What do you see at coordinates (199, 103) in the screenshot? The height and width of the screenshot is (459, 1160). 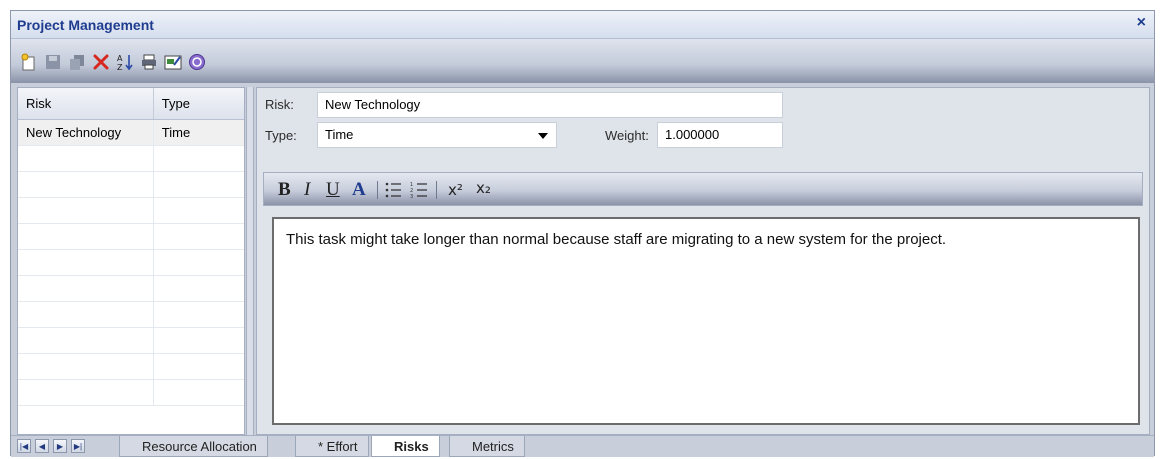 I see `column-header-type: Type` at bounding box center [199, 103].